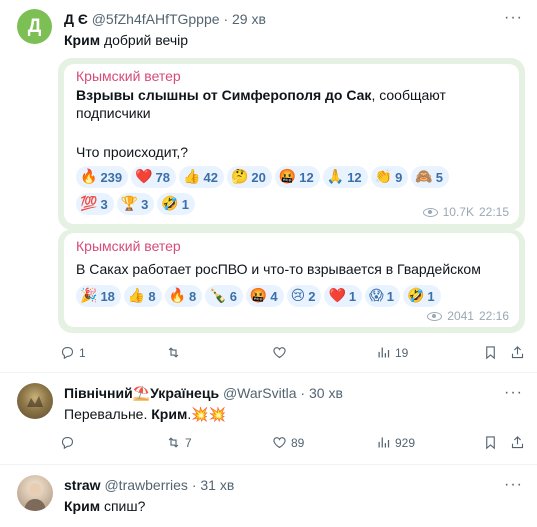  What do you see at coordinates (82, 352) in the screenshot?
I see `reply-count: 1` at bounding box center [82, 352].